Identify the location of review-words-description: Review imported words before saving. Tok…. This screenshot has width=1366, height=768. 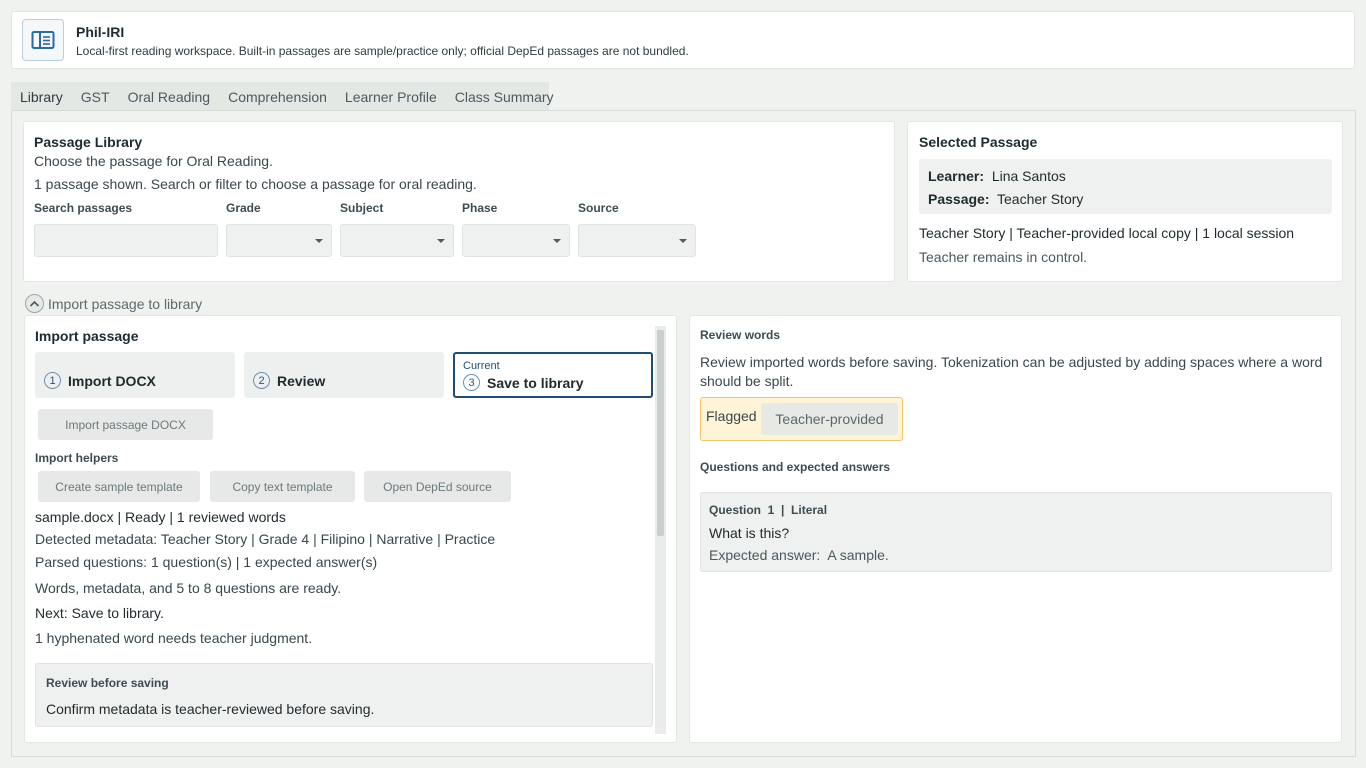
(1011, 371).